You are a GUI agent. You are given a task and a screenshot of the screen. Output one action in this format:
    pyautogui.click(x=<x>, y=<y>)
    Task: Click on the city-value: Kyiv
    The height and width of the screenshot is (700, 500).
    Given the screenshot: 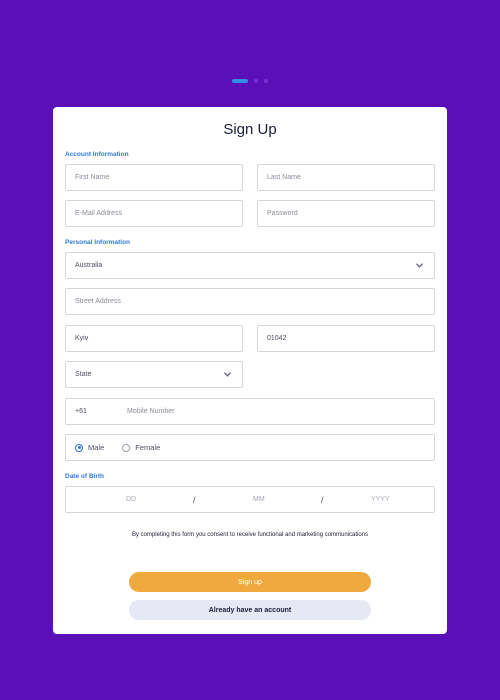 What is the action you would take?
    pyautogui.click(x=82, y=338)
    